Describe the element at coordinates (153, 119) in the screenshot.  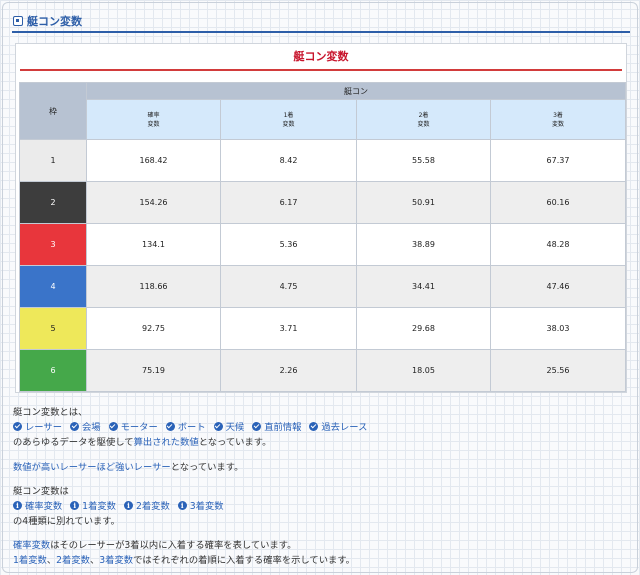
I see `column-header-probability: 確率 変数` at that location.